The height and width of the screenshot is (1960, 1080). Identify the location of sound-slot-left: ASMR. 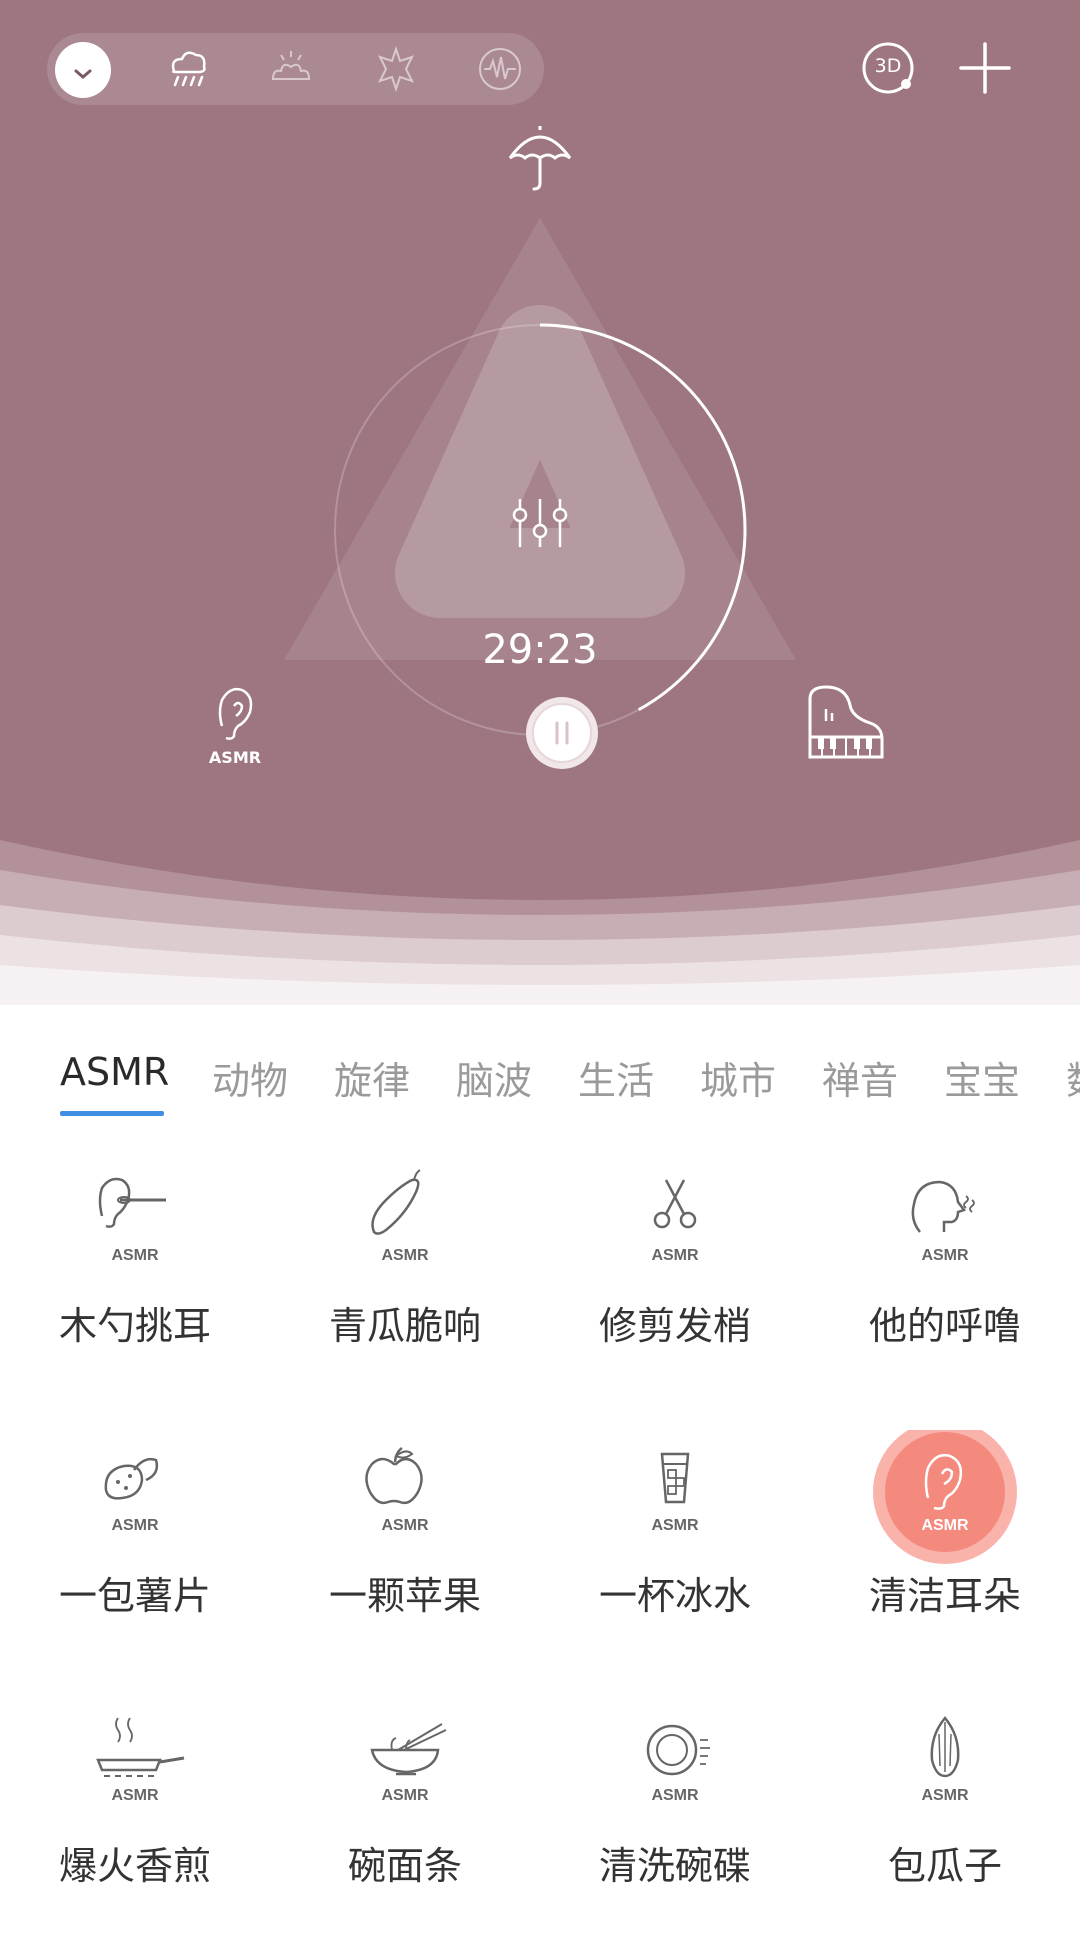
(235, 727).